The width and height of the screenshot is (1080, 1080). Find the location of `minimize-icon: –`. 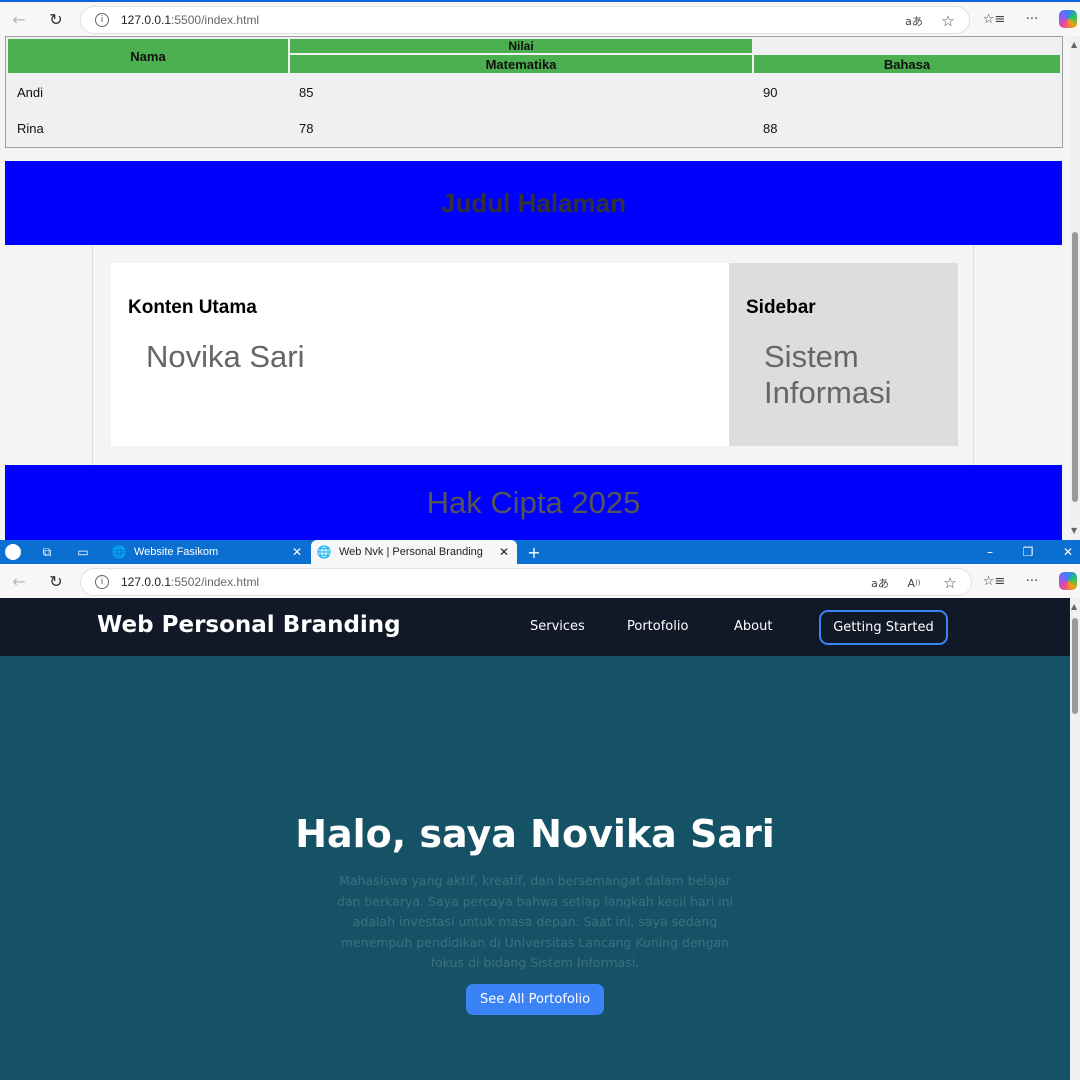

minimize-icon: – is located at coordinates (990, 552).